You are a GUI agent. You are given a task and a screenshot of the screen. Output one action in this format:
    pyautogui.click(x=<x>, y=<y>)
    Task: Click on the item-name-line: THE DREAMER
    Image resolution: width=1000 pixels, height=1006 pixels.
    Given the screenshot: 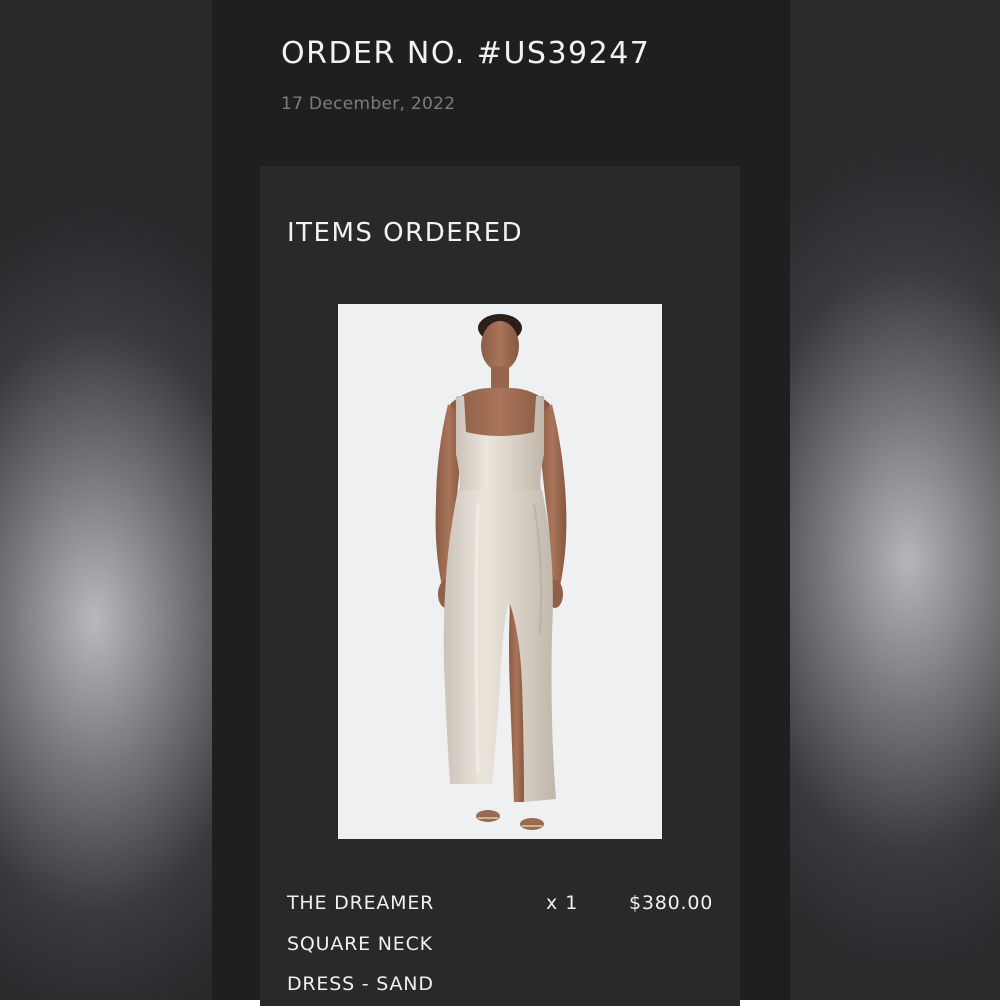 What is the action you would take?
    pyautogui.click(x=361, y=903)
    